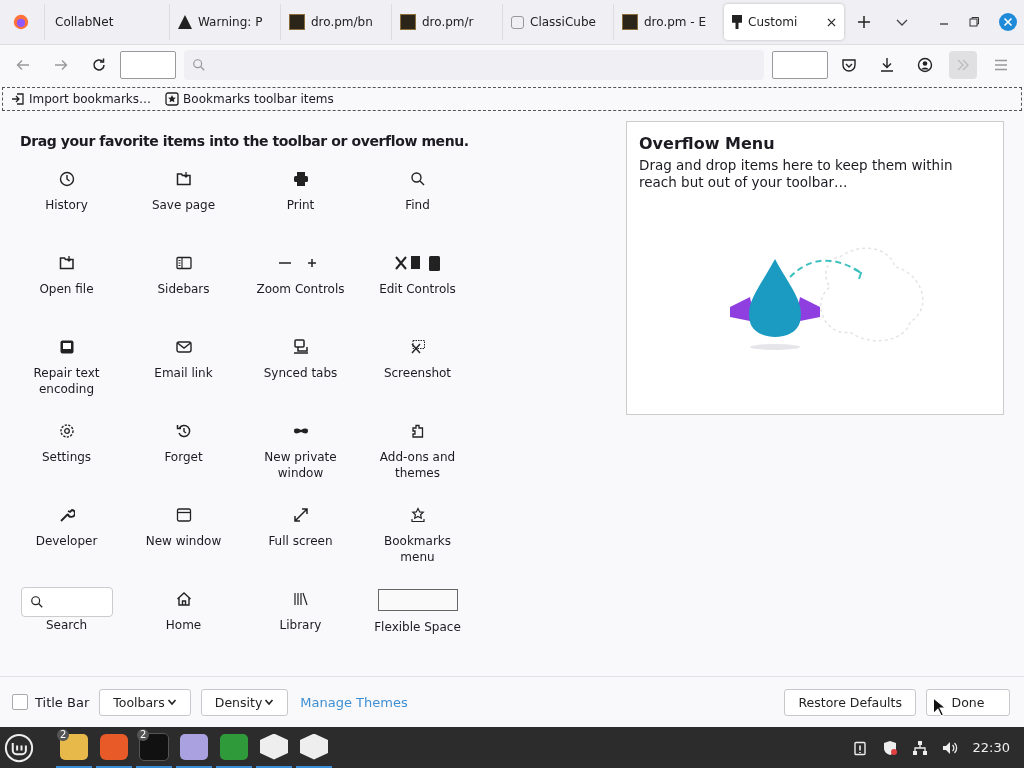 The image size is (1024, 768). What do you see at coordinates (66, 526) in the screenshot?
I see `palette-item: Developer` at bounding box center [66, 526].